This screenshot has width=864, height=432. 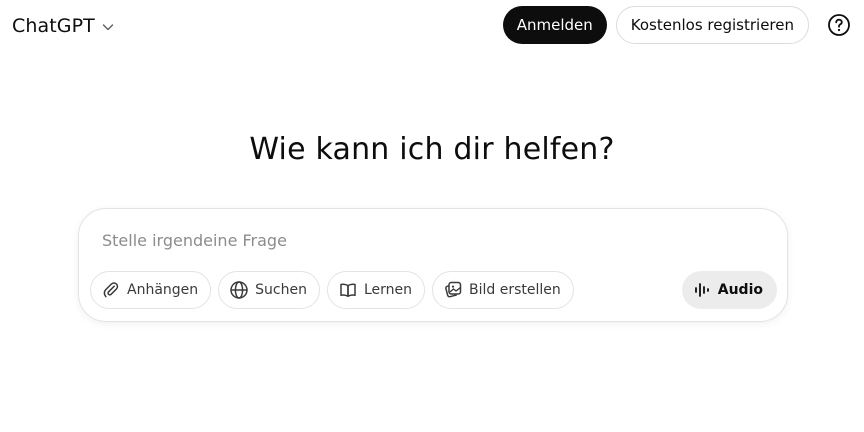 I want to click on audio-button: Audio, so click(x=729, y=290).